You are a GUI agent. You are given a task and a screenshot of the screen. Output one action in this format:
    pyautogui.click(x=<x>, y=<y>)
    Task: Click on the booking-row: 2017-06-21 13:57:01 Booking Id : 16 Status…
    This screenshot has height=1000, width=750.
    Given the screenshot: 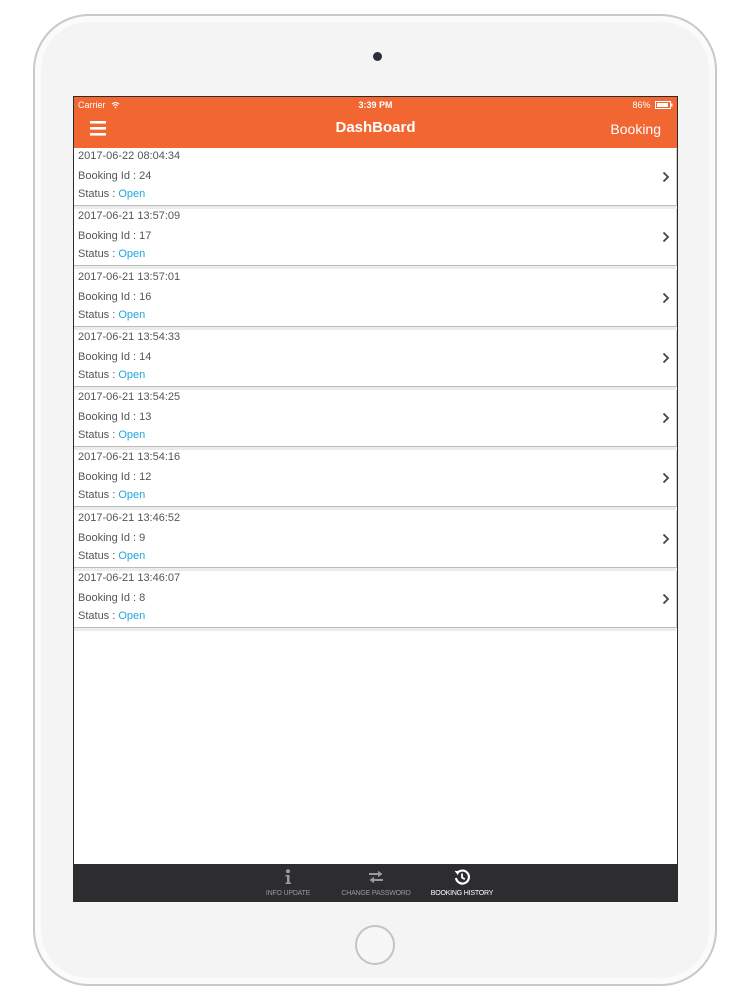 What is the action you would take?
    pyautogui.click(x=375, y=299)
    